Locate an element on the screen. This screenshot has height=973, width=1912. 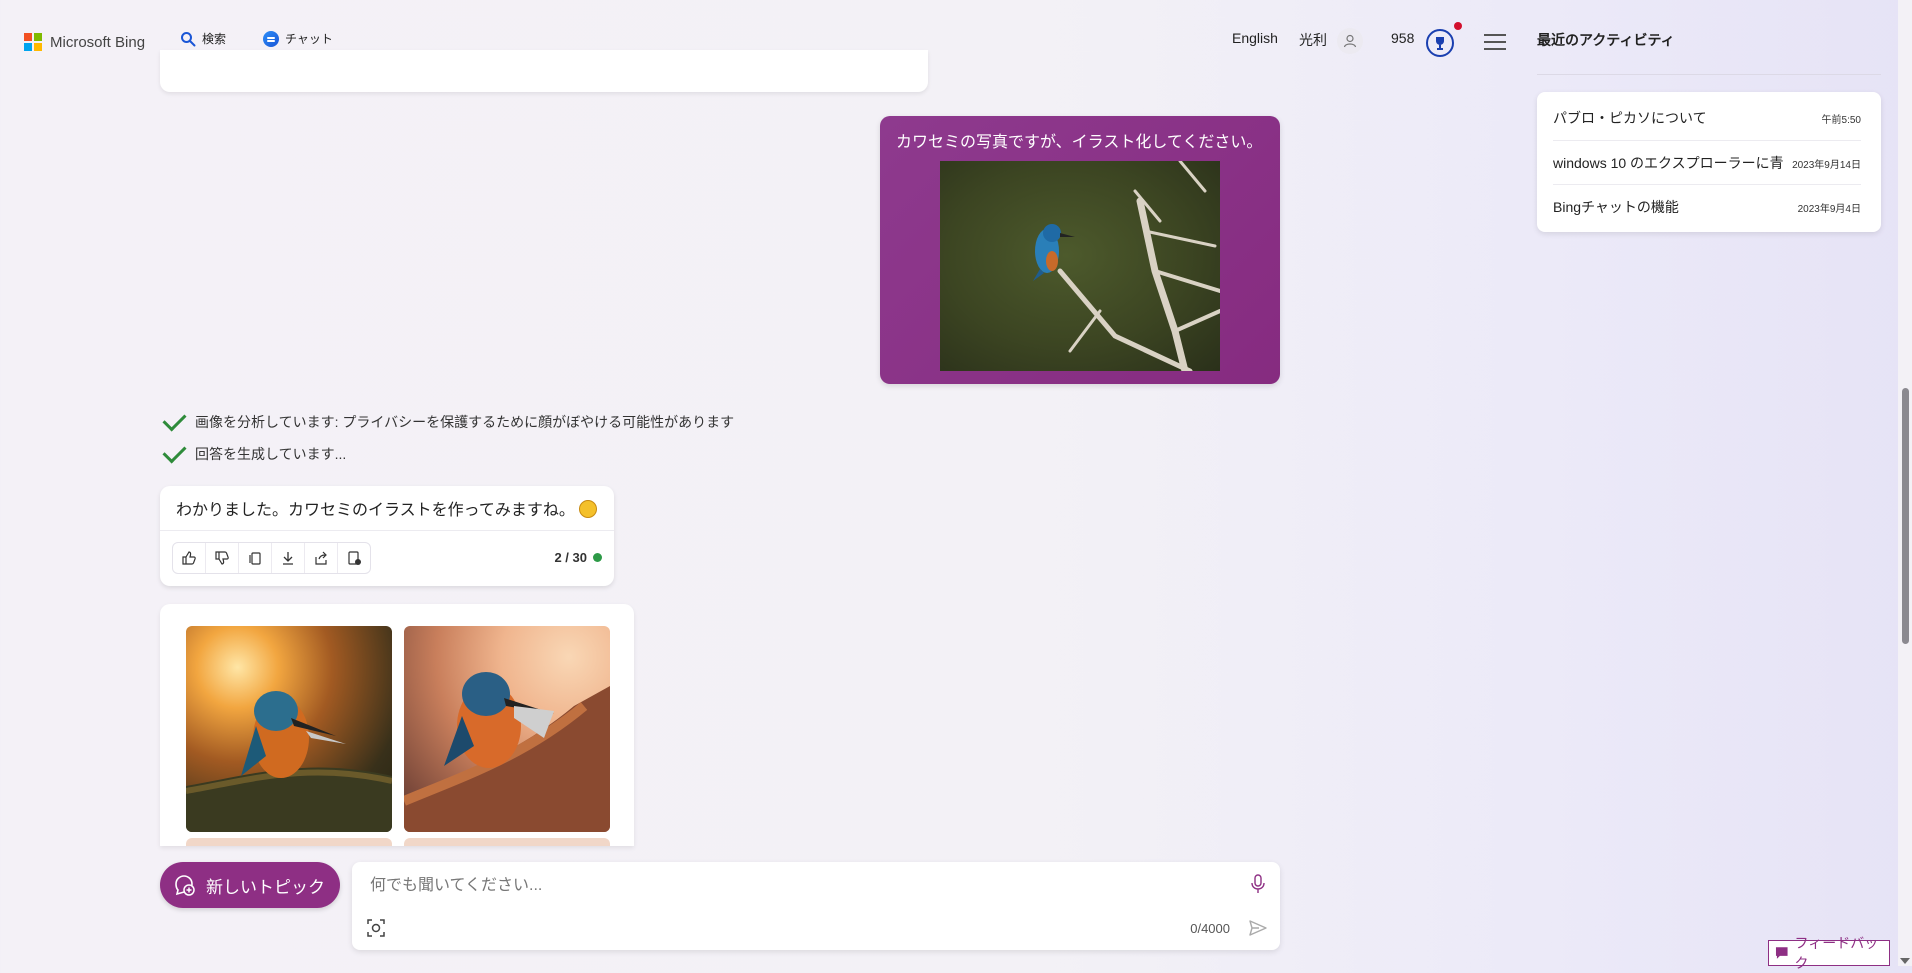
export-icon is located at coordinates (354, 558).